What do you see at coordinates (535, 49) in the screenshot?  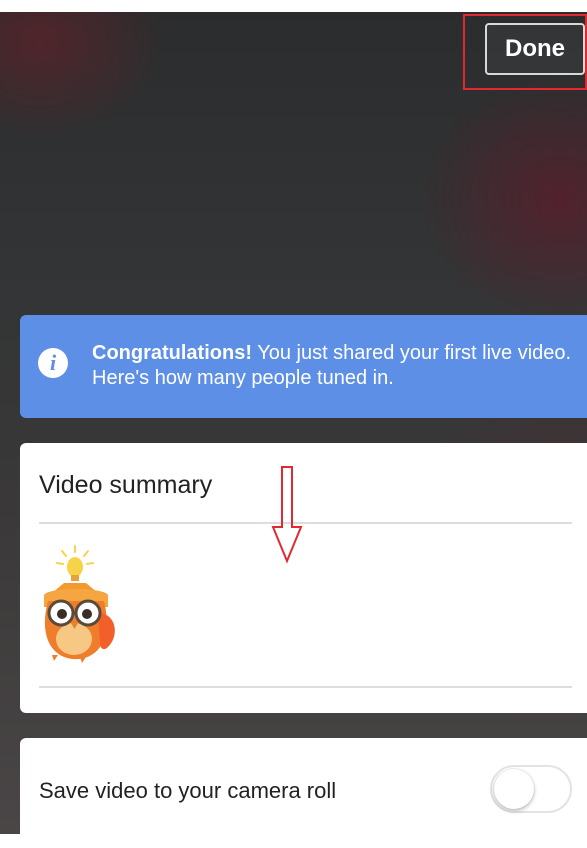 I see `done-button: Done` at bounding box center [535, 49].